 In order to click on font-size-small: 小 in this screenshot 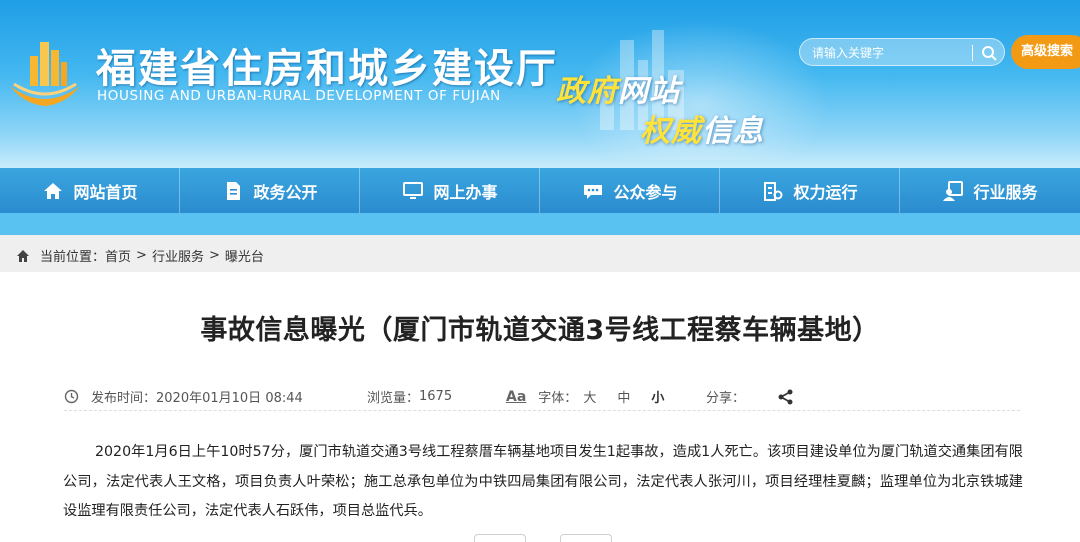, I will do `click(657, 396)`.